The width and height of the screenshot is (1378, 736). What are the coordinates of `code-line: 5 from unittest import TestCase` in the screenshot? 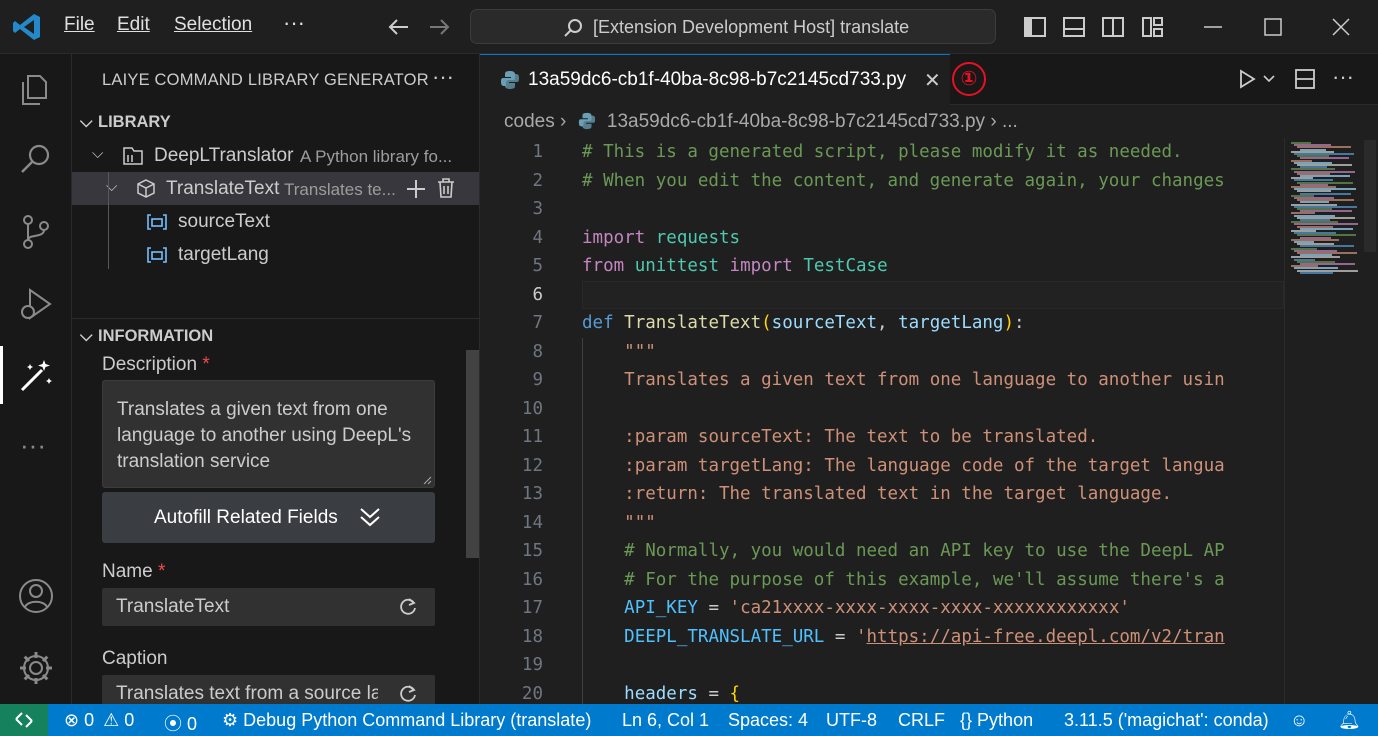 It's located at (882, 266).